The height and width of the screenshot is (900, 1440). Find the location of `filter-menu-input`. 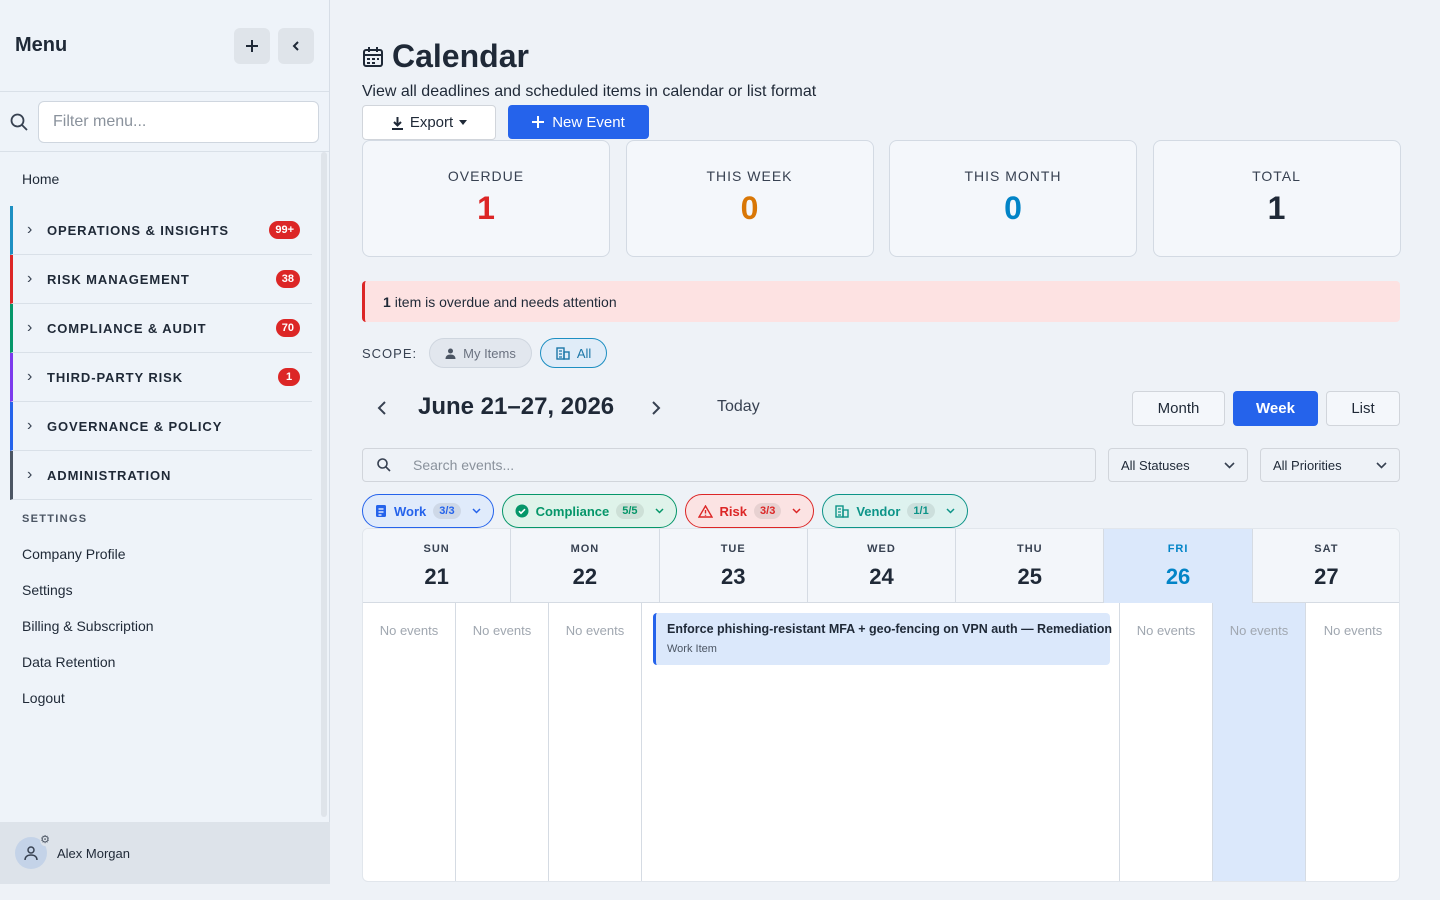

filter-menu-input is located at coordinates (178, 121).